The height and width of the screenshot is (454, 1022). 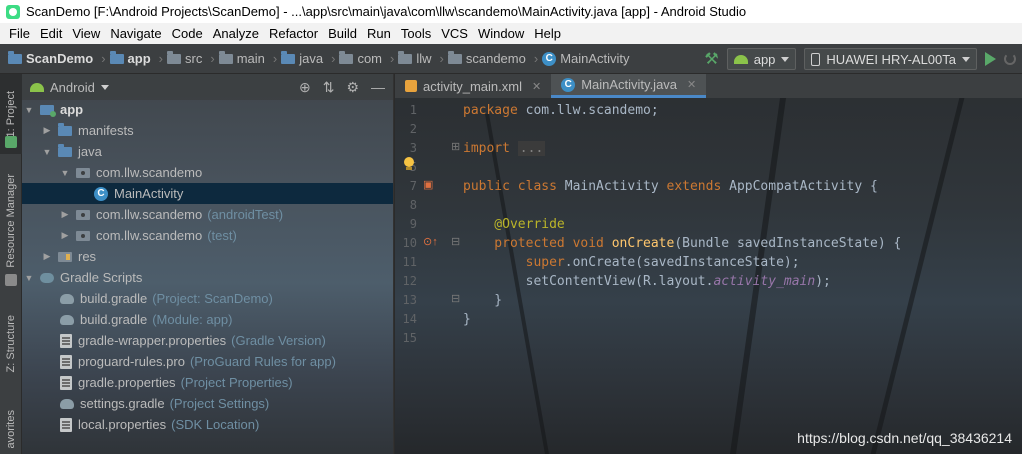 I want to click on breadcrumb-label: MainActivity, so click(x=595, y=58).